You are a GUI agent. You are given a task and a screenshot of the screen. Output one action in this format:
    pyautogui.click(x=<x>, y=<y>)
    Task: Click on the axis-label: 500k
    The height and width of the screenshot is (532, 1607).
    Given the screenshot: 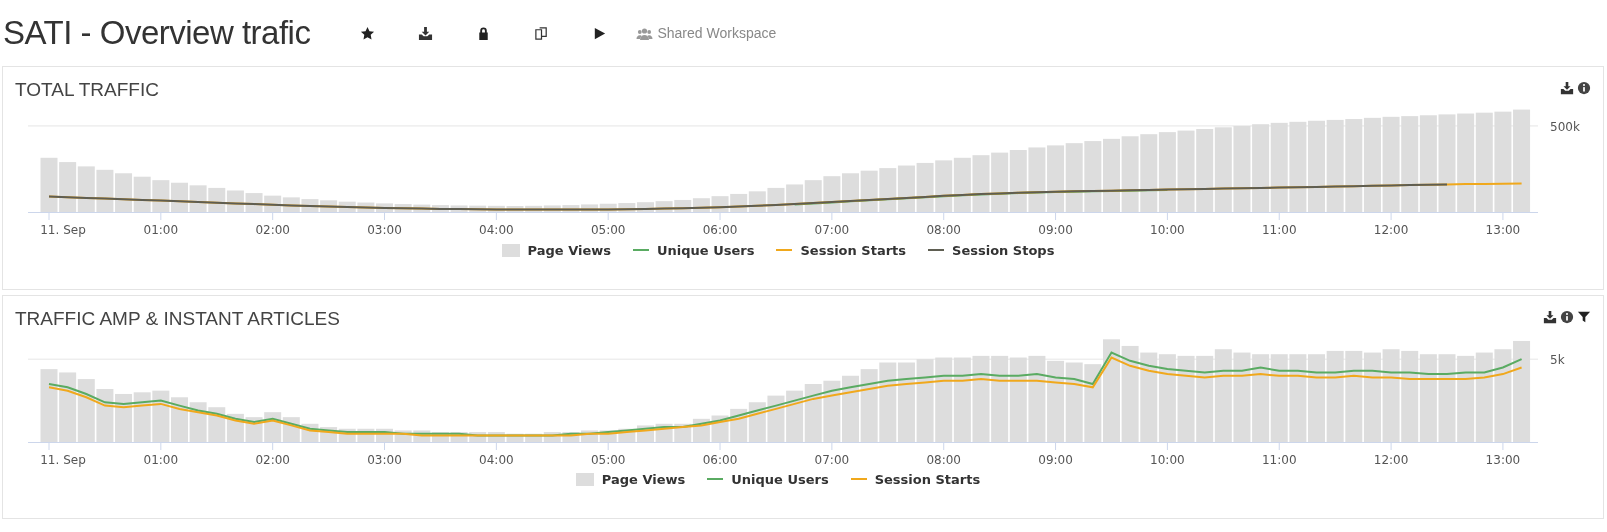 What is the action you would take?
    pyautogui.click(x=1565, y=126)
    